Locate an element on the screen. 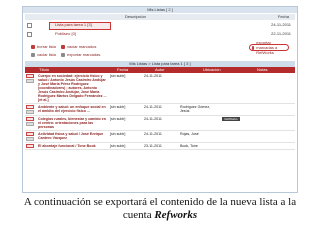 This screenshot has width=320, height=240. caption-emphasis: Refworks is located at coordinates (176, 215).